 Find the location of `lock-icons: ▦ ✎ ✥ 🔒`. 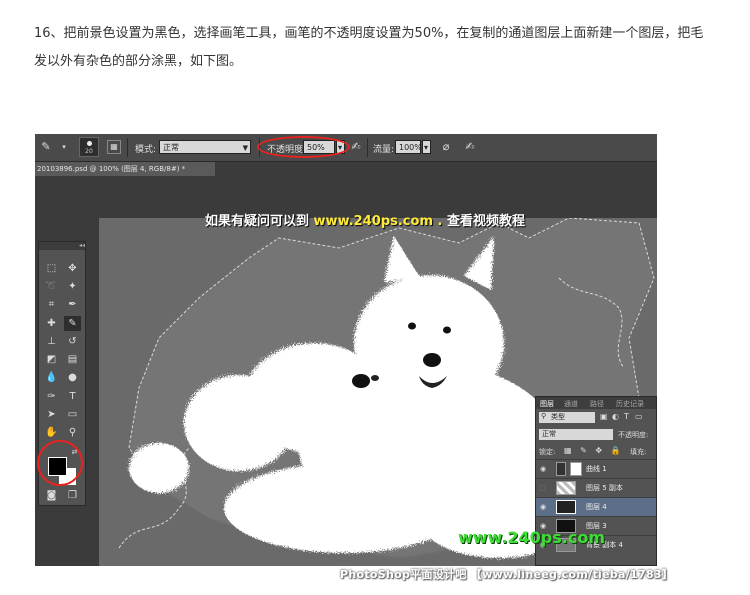

lock-icons: ▦ ✎ ✥ 🔒 is located at coordinates (594, 450).